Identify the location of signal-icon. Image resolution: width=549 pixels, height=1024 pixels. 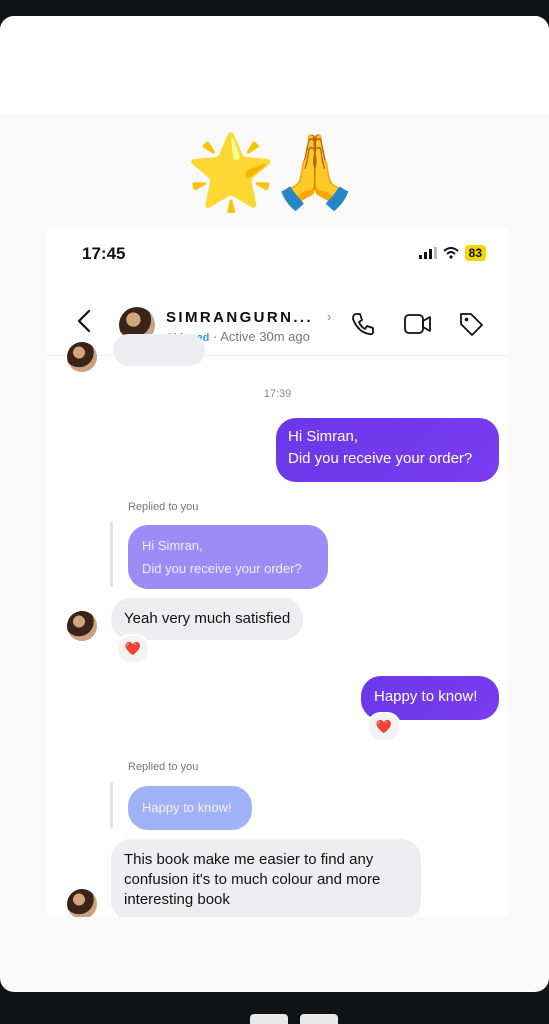
(427, 253).